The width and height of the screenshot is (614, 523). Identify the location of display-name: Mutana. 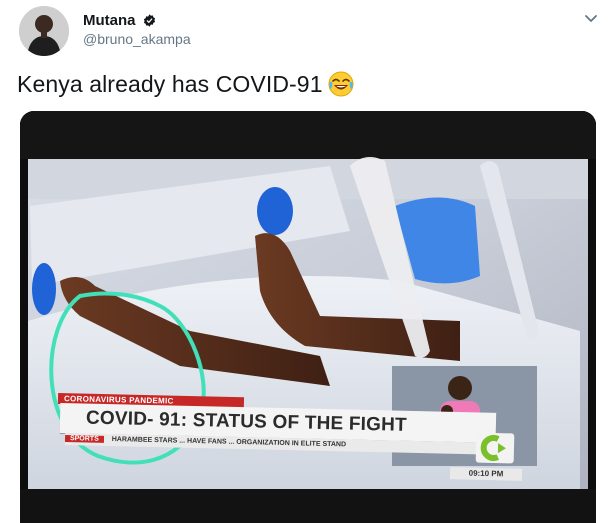
(109, 20).